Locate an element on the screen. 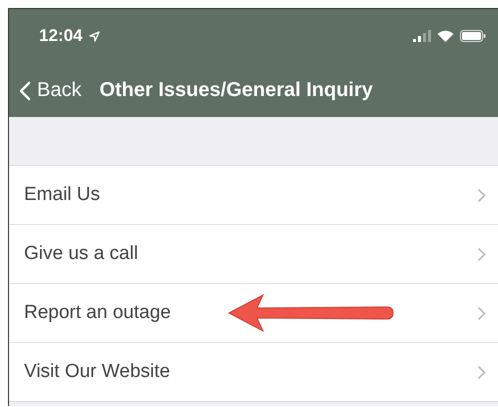 The width and height of the screenshot is (498, 407). chevron-left-icon is located at coordinates (25, 90).